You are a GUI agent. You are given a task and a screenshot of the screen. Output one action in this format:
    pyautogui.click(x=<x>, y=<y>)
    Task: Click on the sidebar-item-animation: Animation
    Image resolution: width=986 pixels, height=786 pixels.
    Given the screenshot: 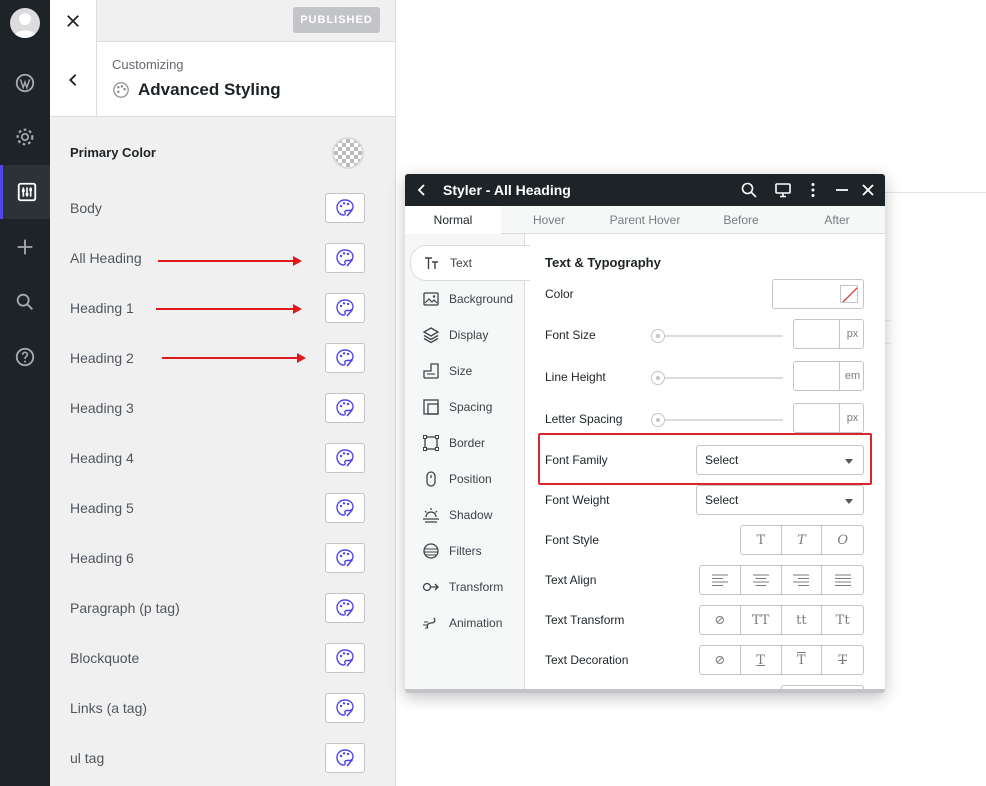 What is the action you would take?
    pyautogui.click(x=464, y=623)
    